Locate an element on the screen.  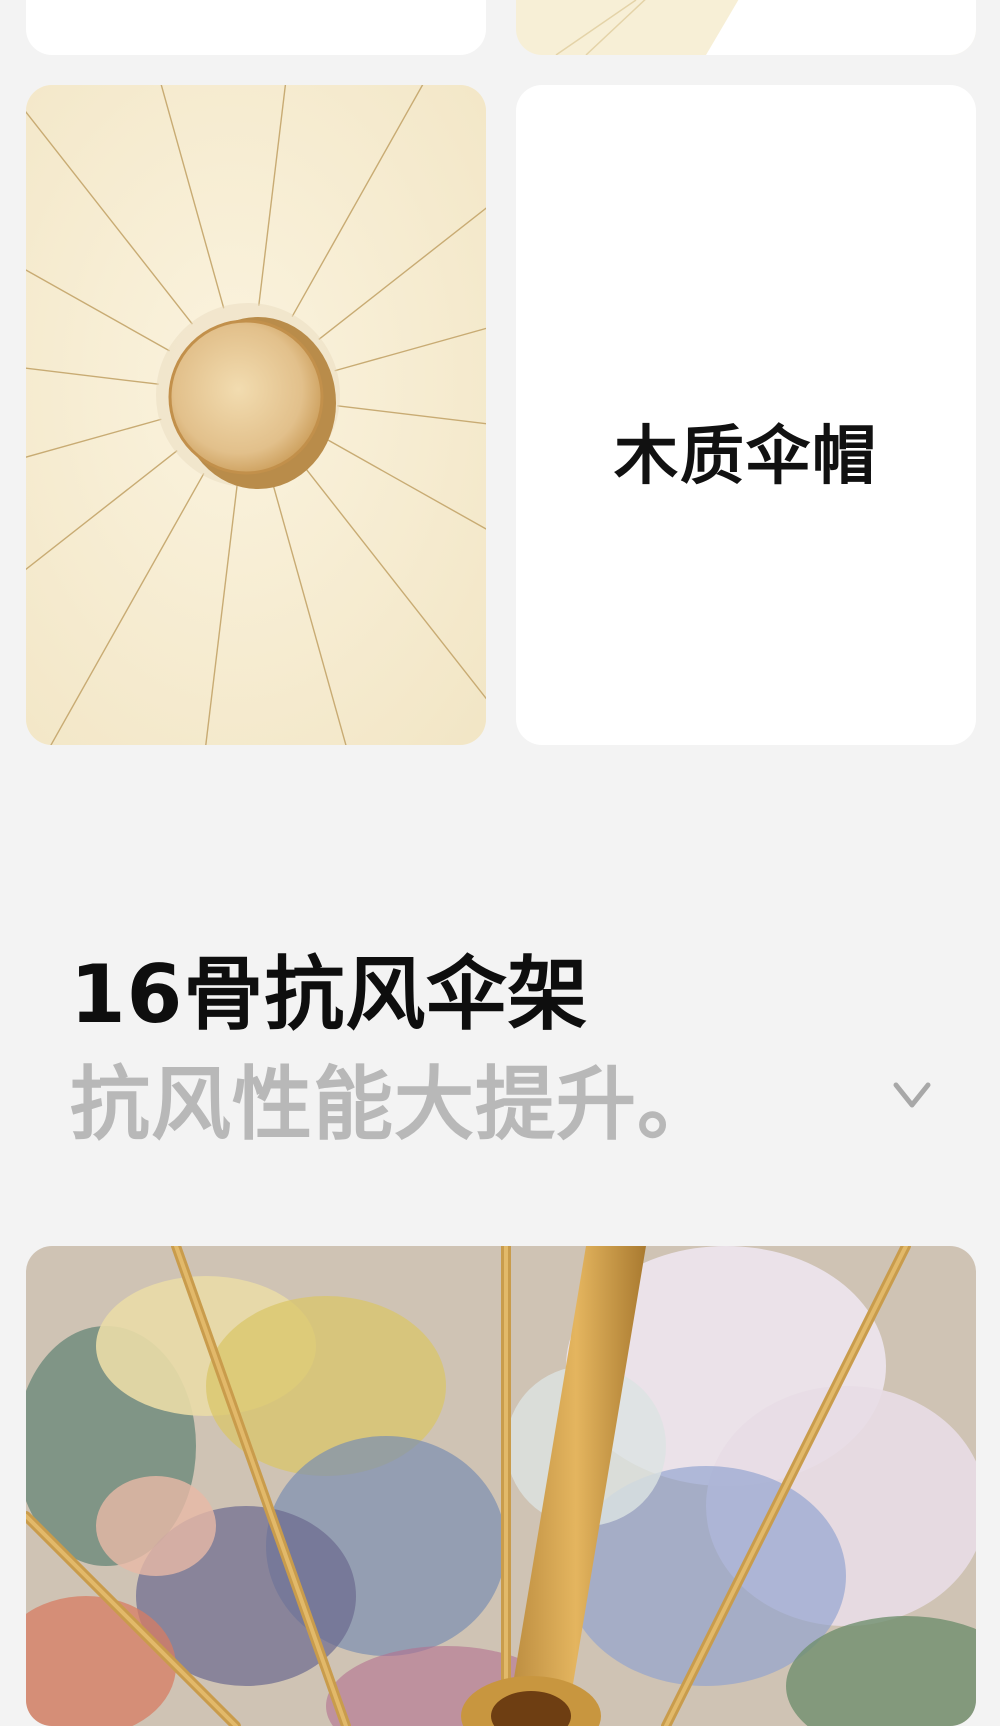
feature-card-title: 木质伞帽 is located at coordinates (746, 457).